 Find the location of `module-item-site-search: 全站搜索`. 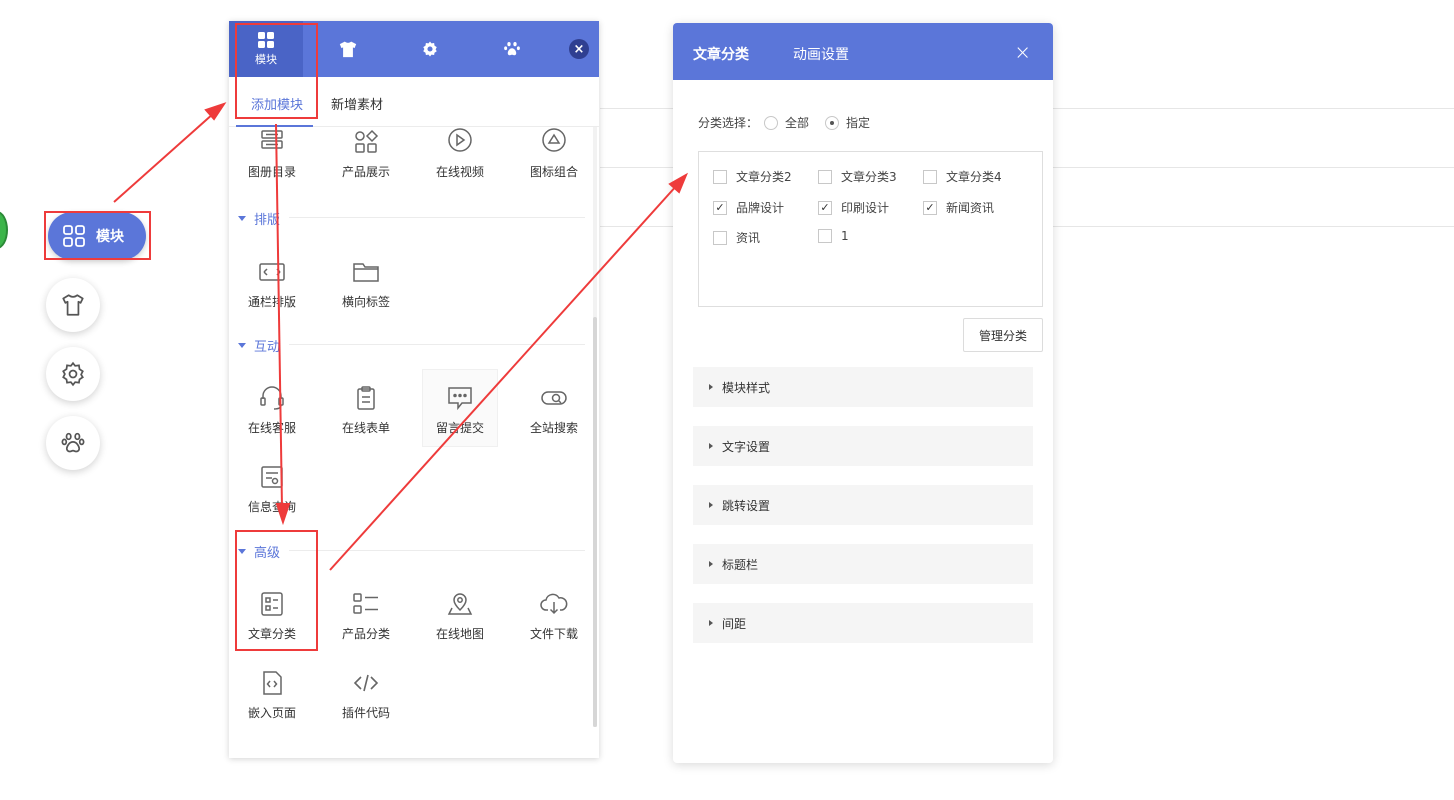

module-item-site-search: 全站搜索 is located at coordinates (551, 415).